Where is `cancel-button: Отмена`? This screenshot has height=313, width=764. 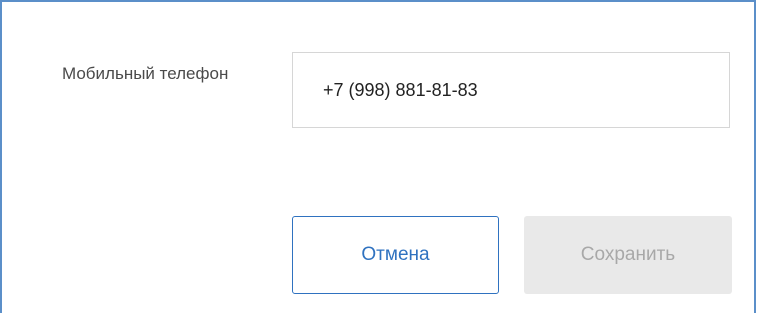
cancel-button: Отмена is located at coordinates (395, 255).